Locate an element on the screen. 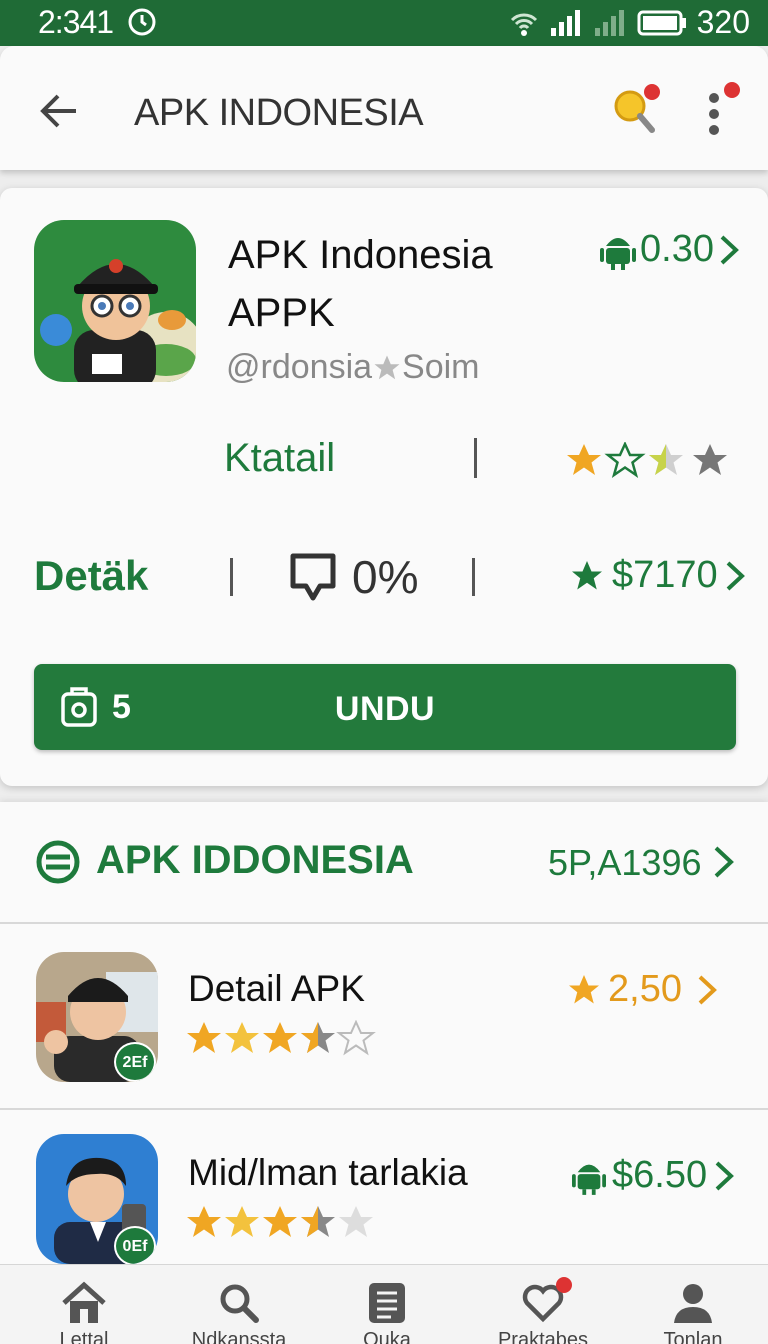 Image resolution: width=768 pixels, height=1344 pixels. section-header: APK IDDONESIA 5P,A1396 is located at coordinates (384, 863).